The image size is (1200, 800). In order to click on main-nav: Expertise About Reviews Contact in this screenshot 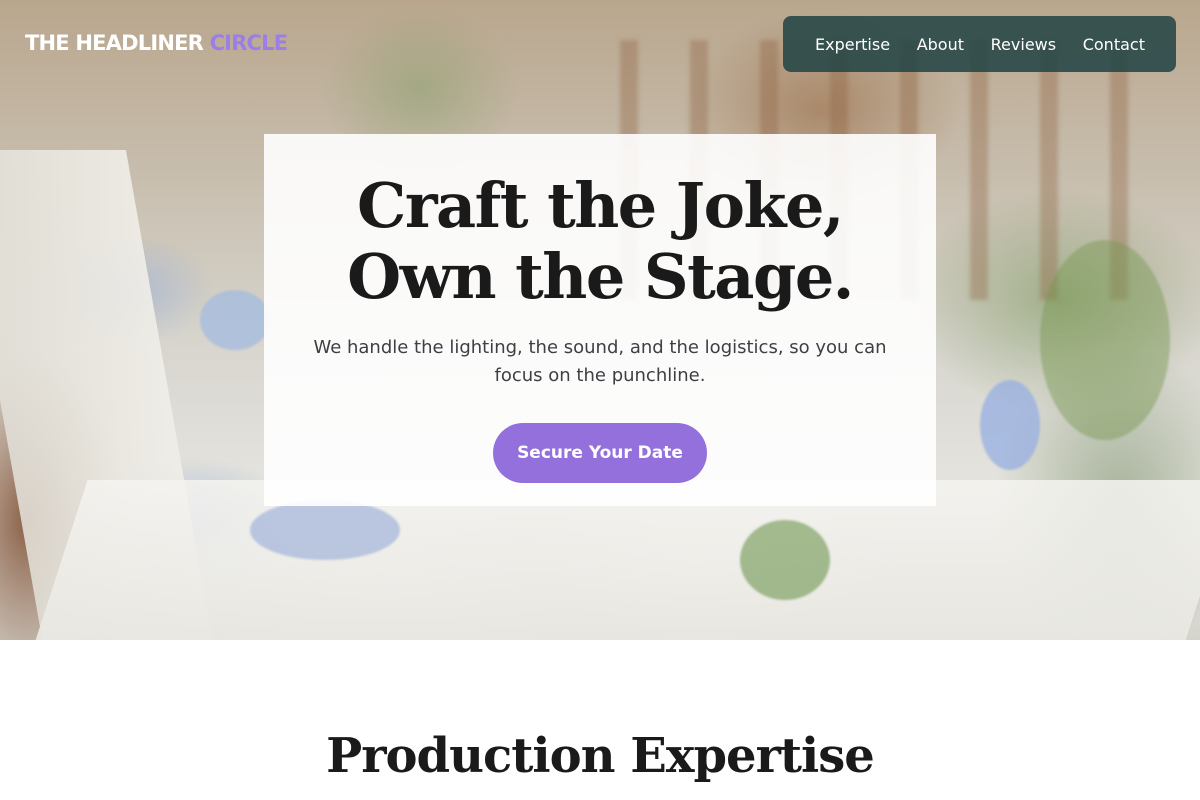, I will do `click(979, 44)`.